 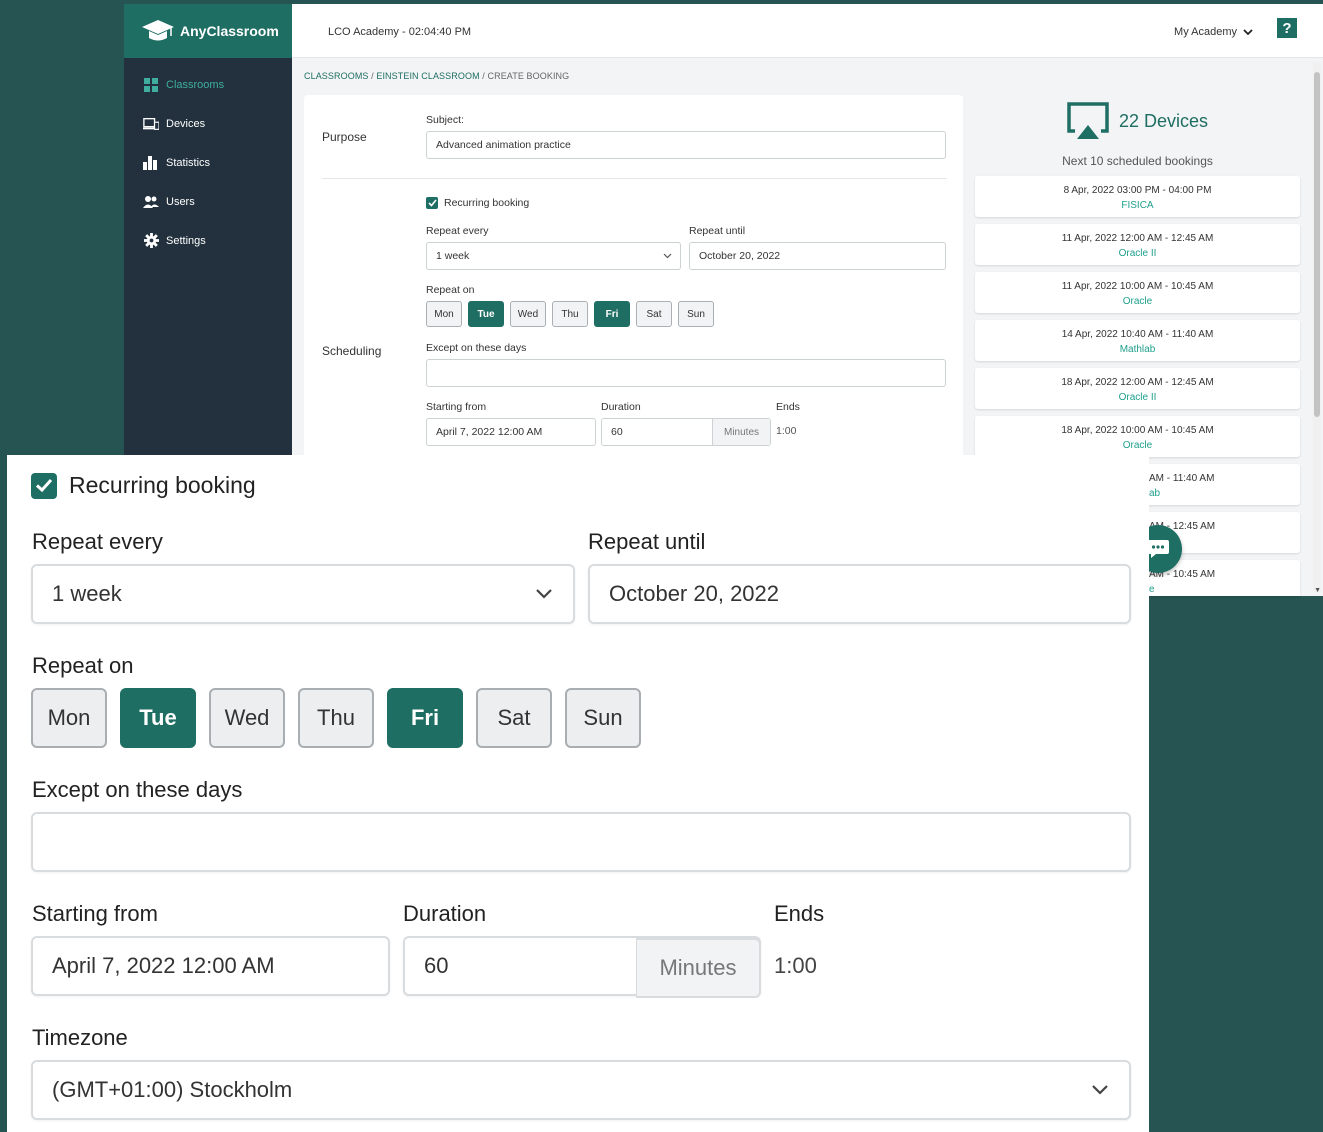 I want to click on brand-logo: AnyClassroom, so click(x=208, y=31).